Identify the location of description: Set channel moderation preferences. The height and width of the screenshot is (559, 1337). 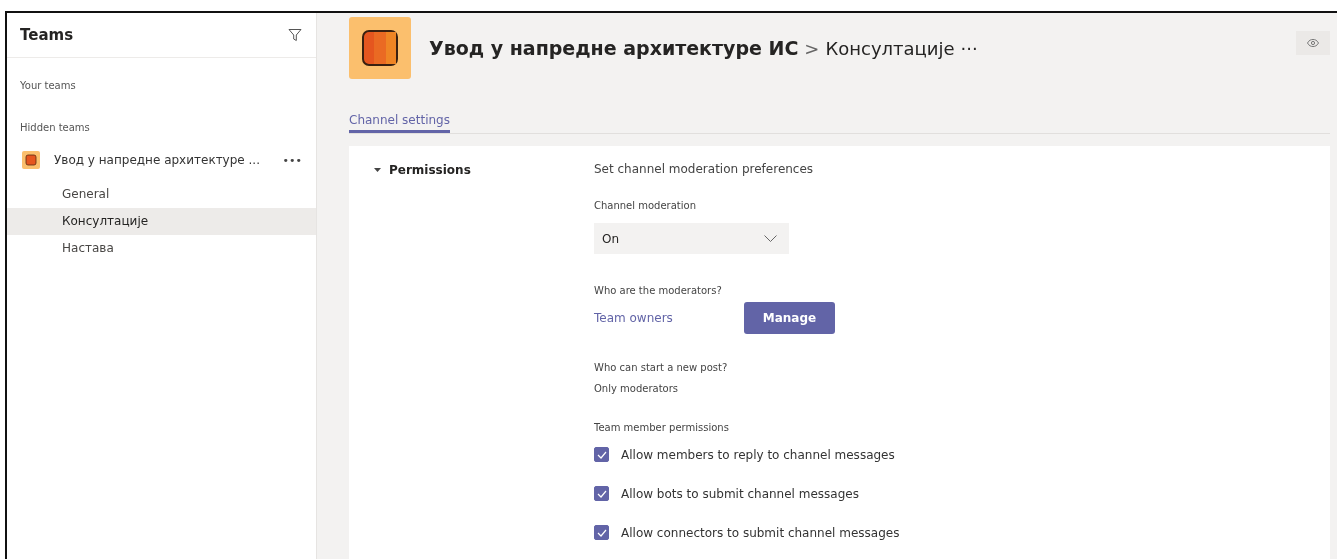
(704, 169).